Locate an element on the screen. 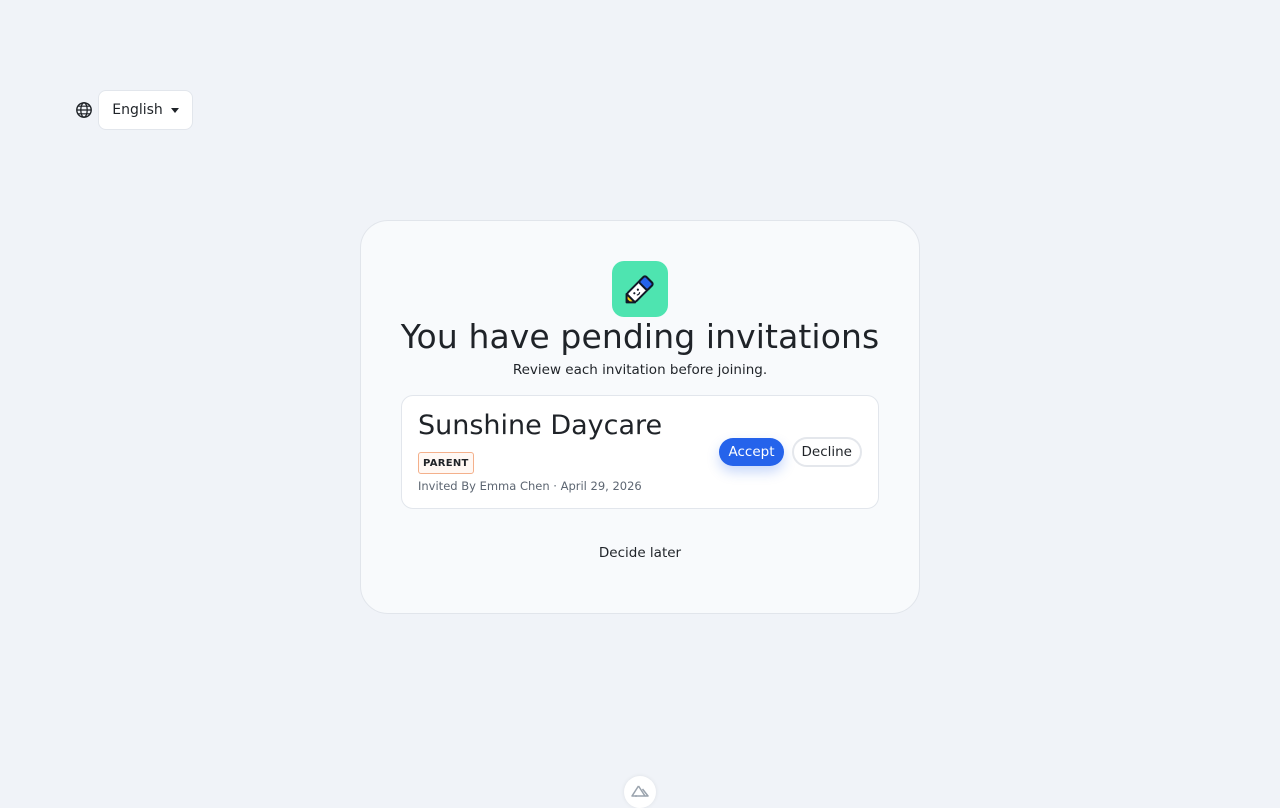  nuxt-logo-icon is located at coordinates (640, 792).